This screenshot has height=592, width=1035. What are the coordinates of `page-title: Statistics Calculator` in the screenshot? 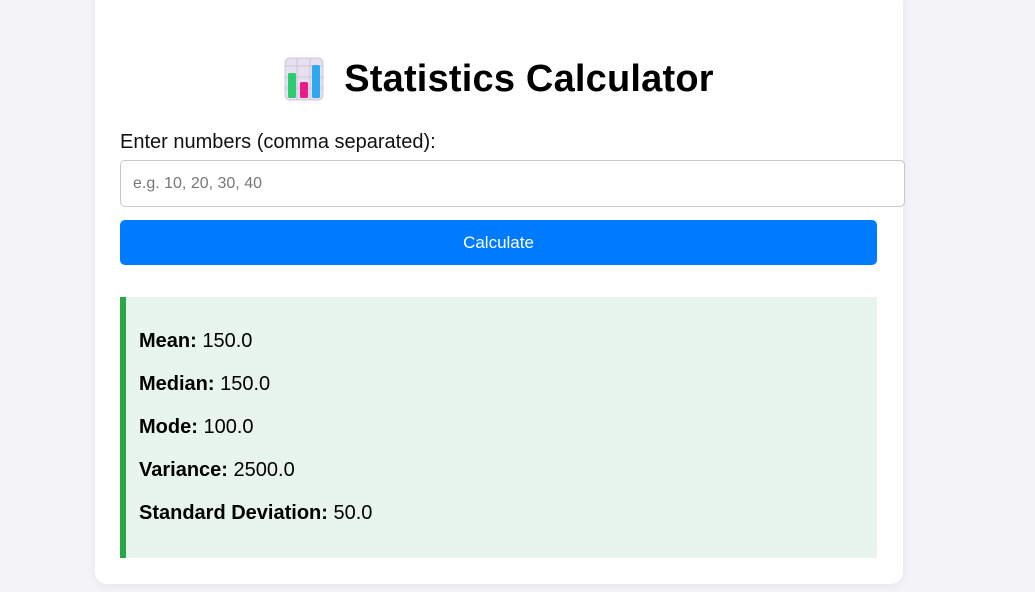 It's located at (529, 78).